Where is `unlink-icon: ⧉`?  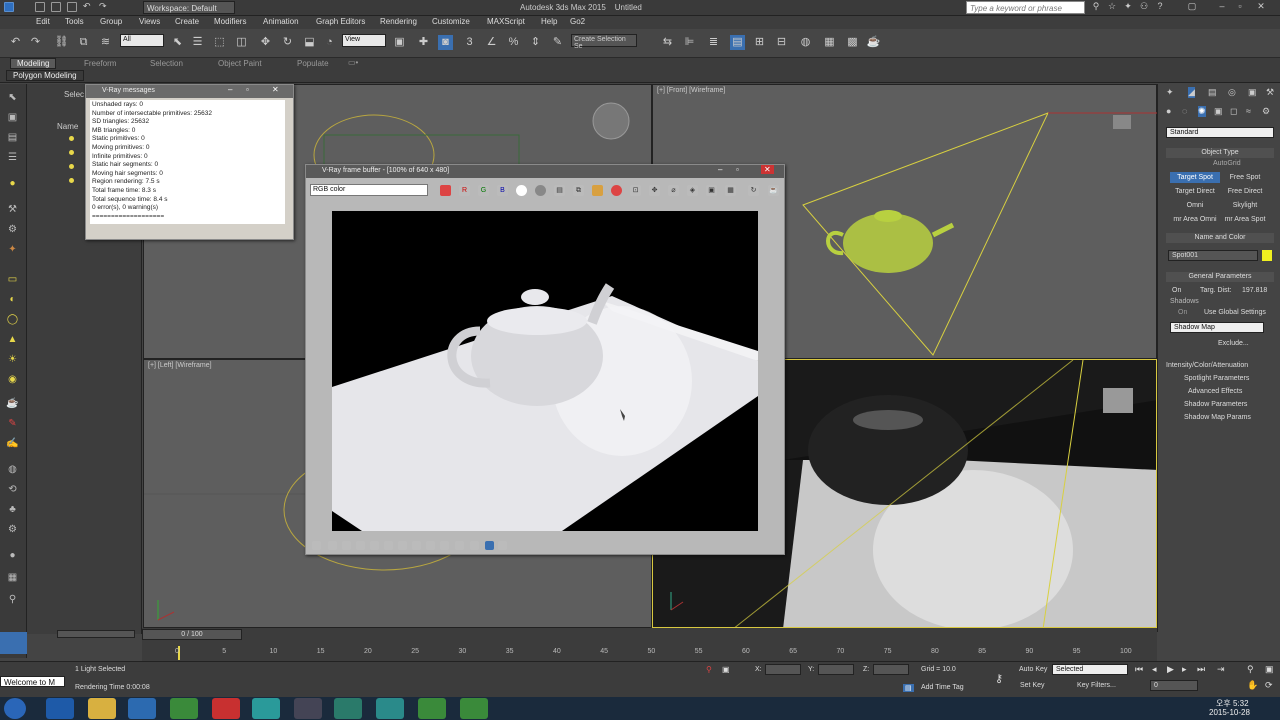 unlink-icon: ⧉ is located at coordinates (83, 42).